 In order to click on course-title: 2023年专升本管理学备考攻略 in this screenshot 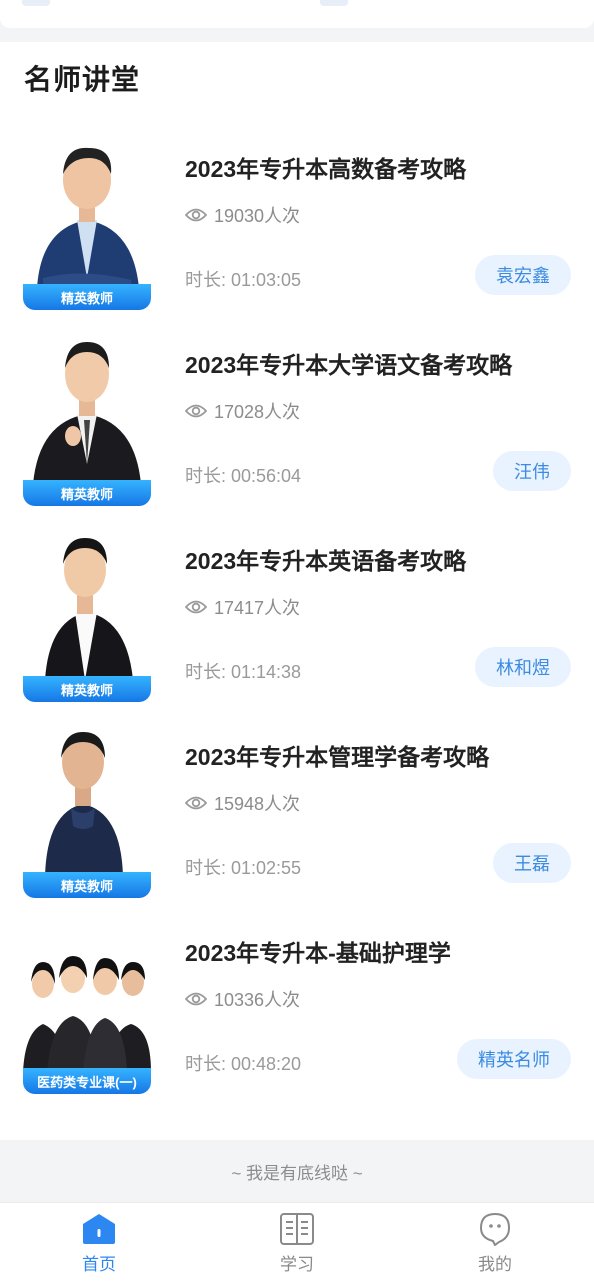, I will do `click(337, 755)`.